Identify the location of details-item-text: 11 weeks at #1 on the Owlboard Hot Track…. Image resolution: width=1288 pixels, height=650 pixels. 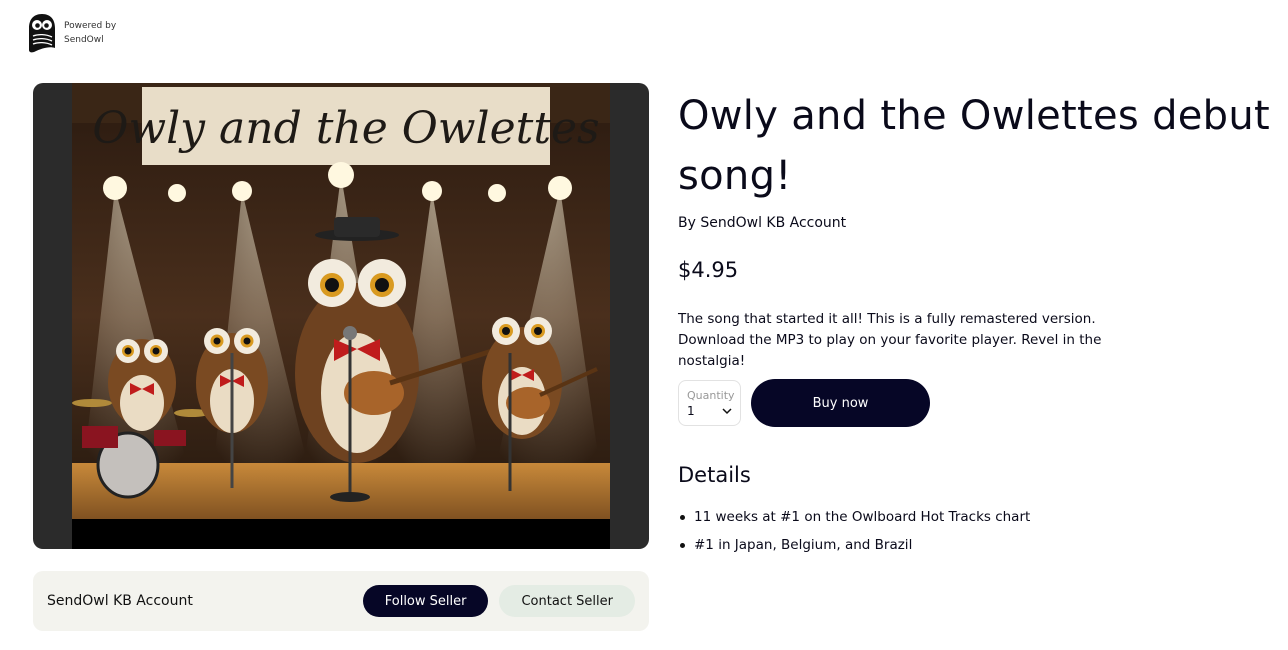
(862, 517).